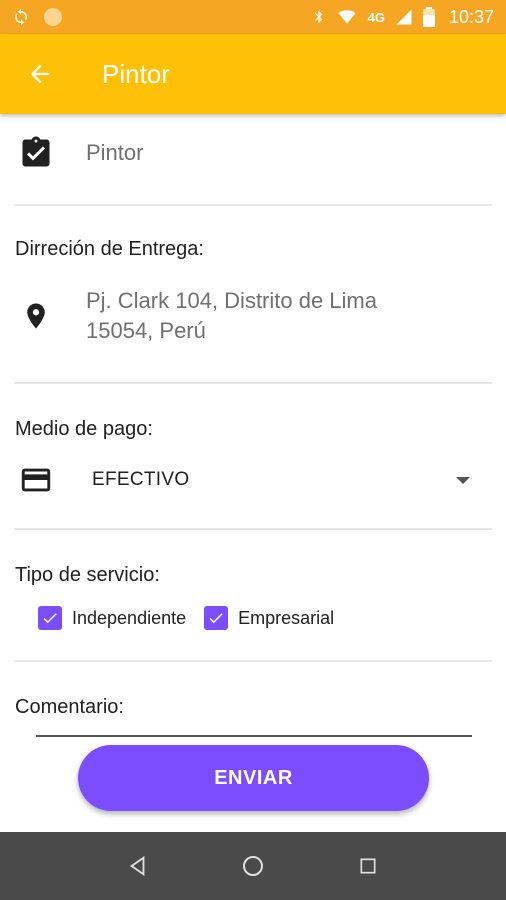  I want to click on notification-dot-icon, so click(53, 17).